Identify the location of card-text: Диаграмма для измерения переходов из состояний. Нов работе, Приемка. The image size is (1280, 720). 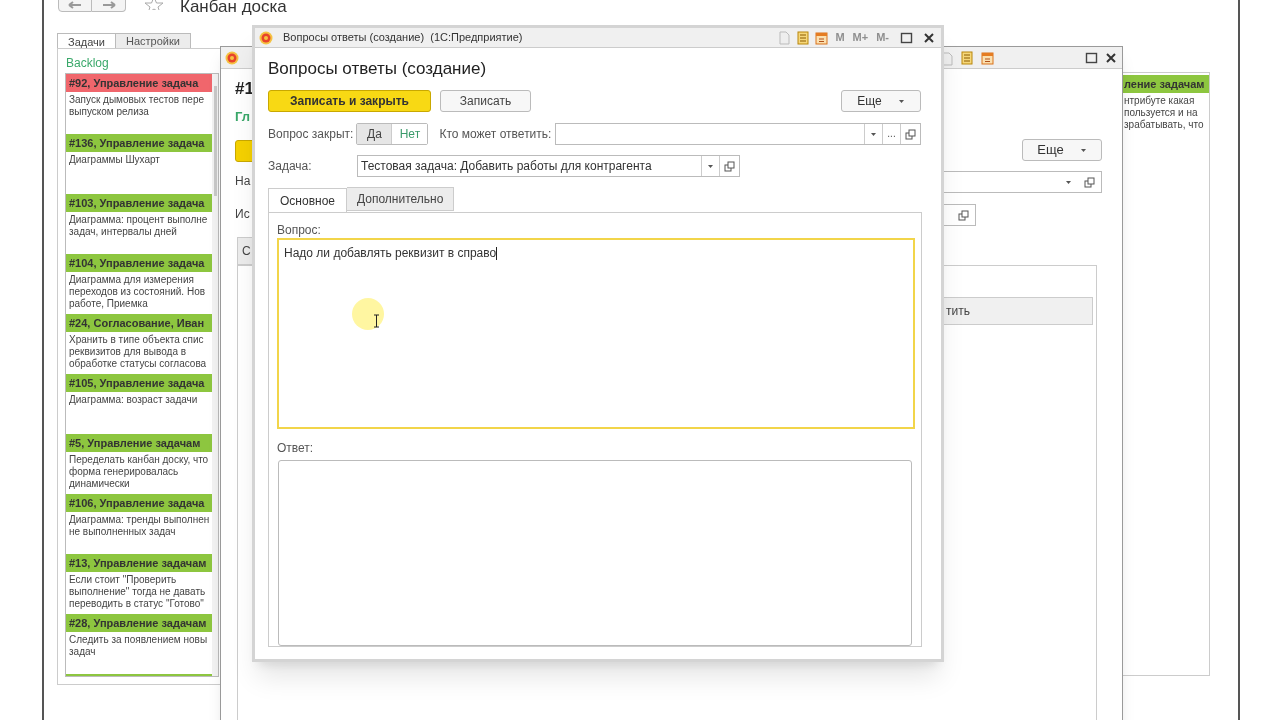
(137, 291).